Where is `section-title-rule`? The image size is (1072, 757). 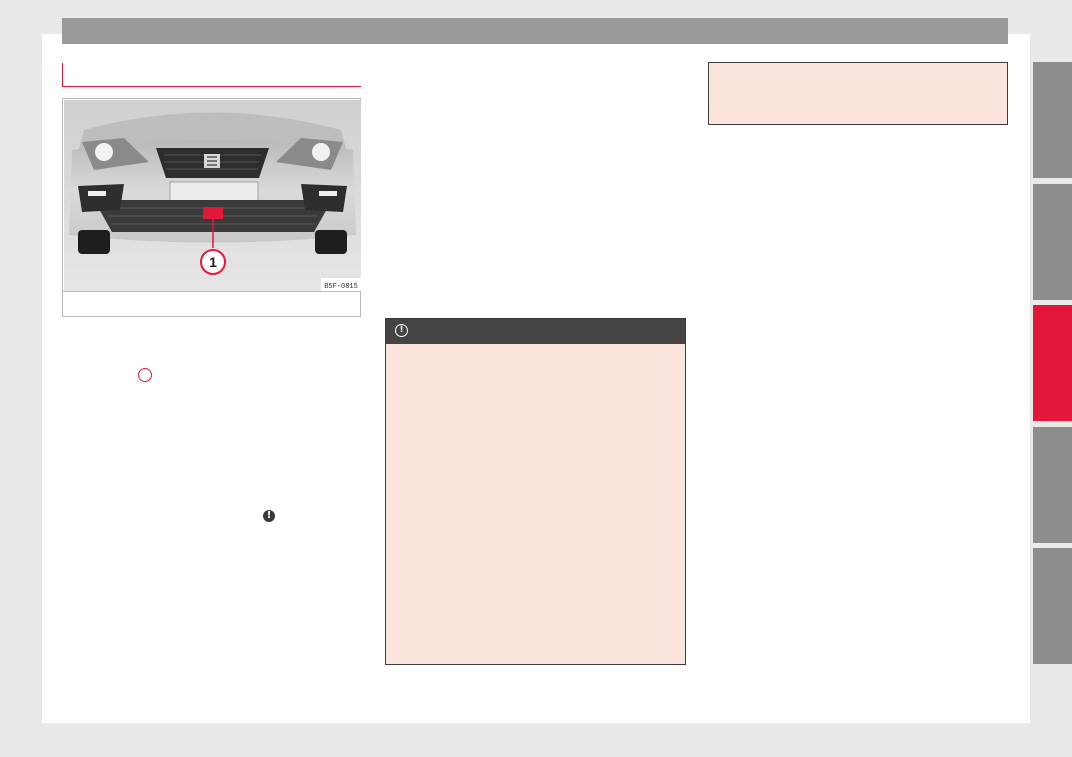
section-title-rule is located at coordinates (211, 75).